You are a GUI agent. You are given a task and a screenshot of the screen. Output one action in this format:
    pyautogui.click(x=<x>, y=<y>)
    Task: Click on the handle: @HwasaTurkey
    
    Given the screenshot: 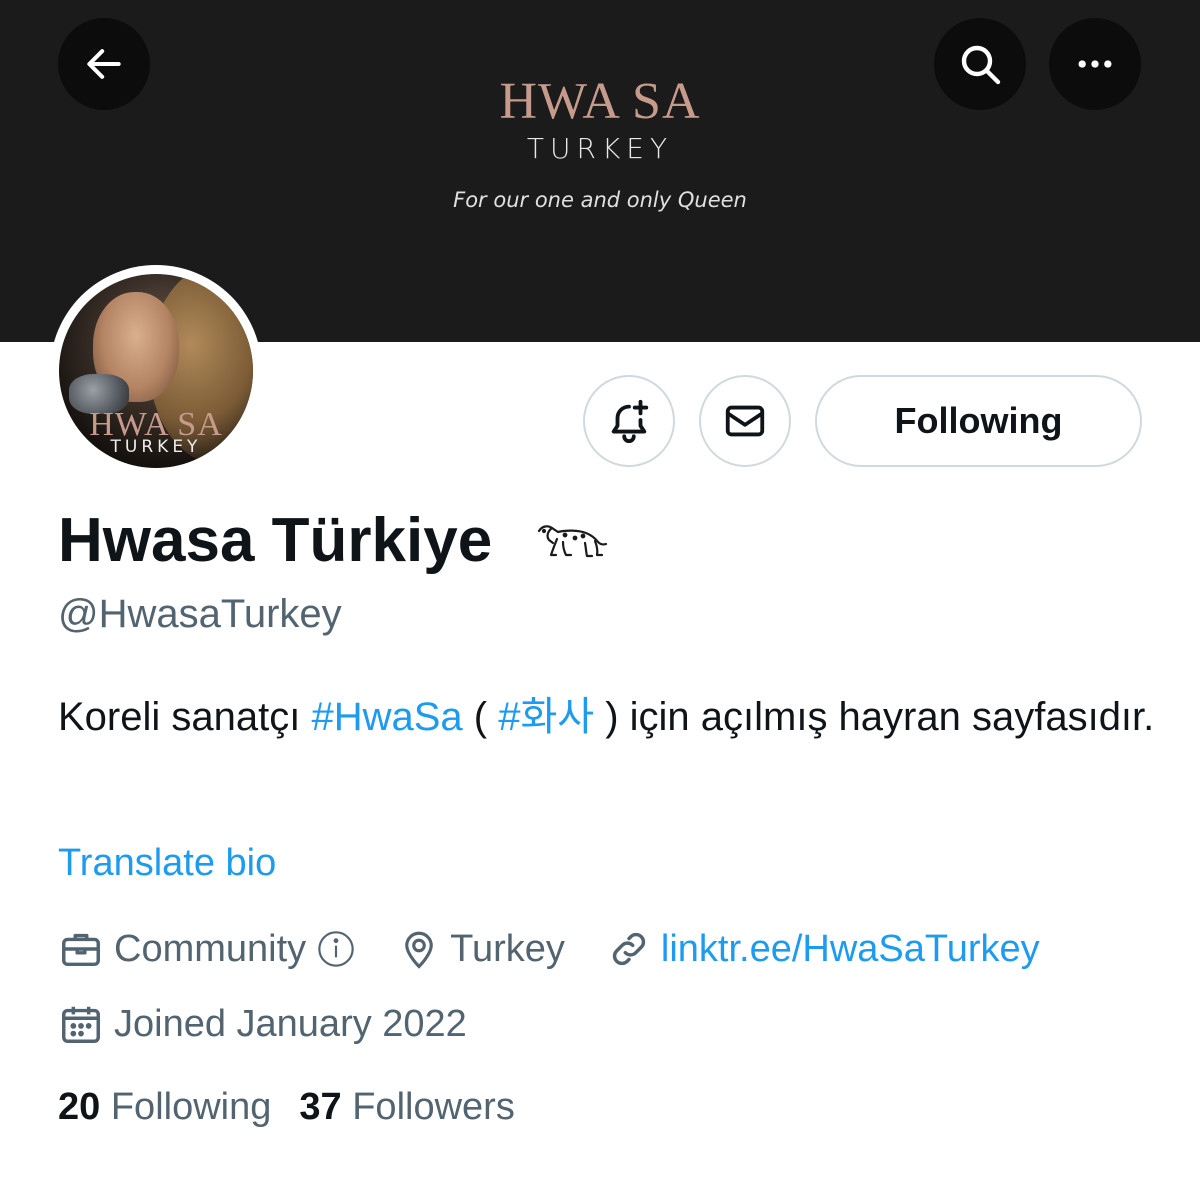 What is the action you would take?
    pyautogui.click(x=200, y=614)
    